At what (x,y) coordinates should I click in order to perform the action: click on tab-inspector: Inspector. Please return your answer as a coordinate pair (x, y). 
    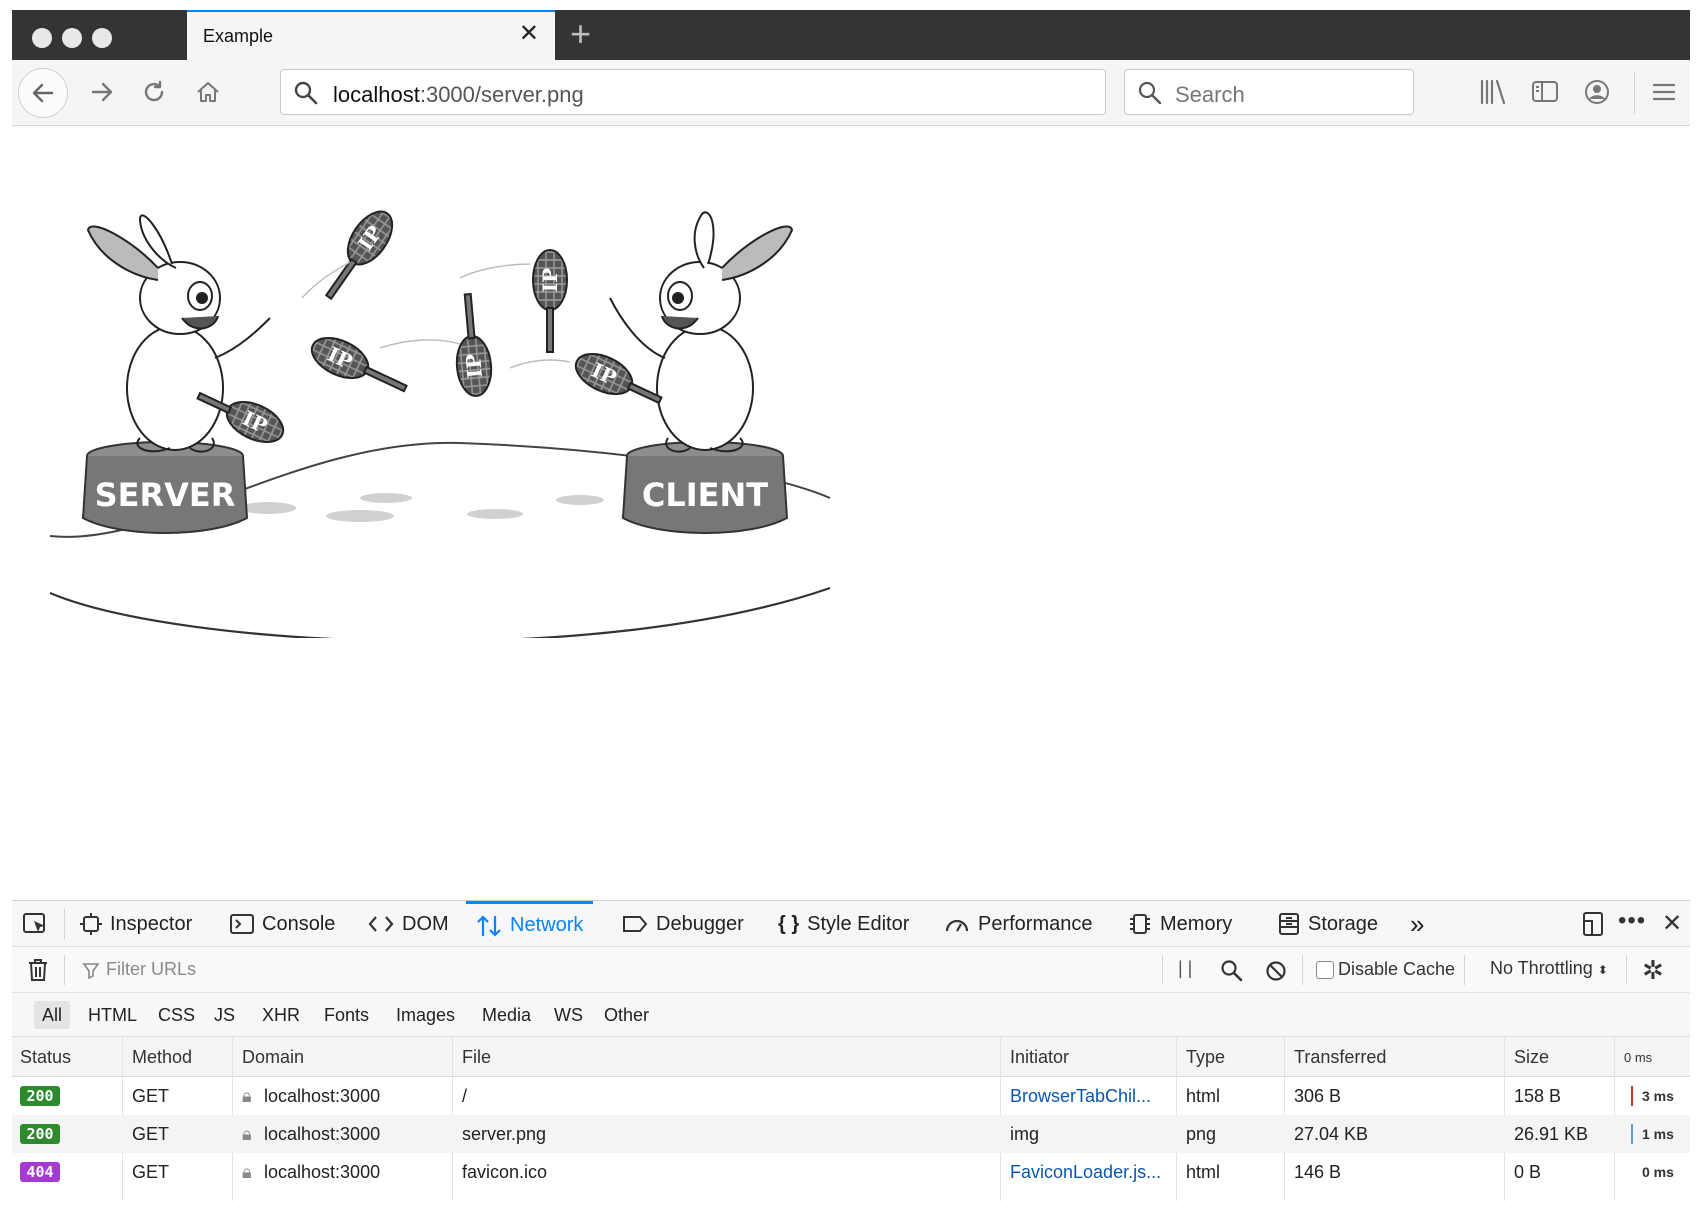
    Looking at the image, I should click on (136, 924).